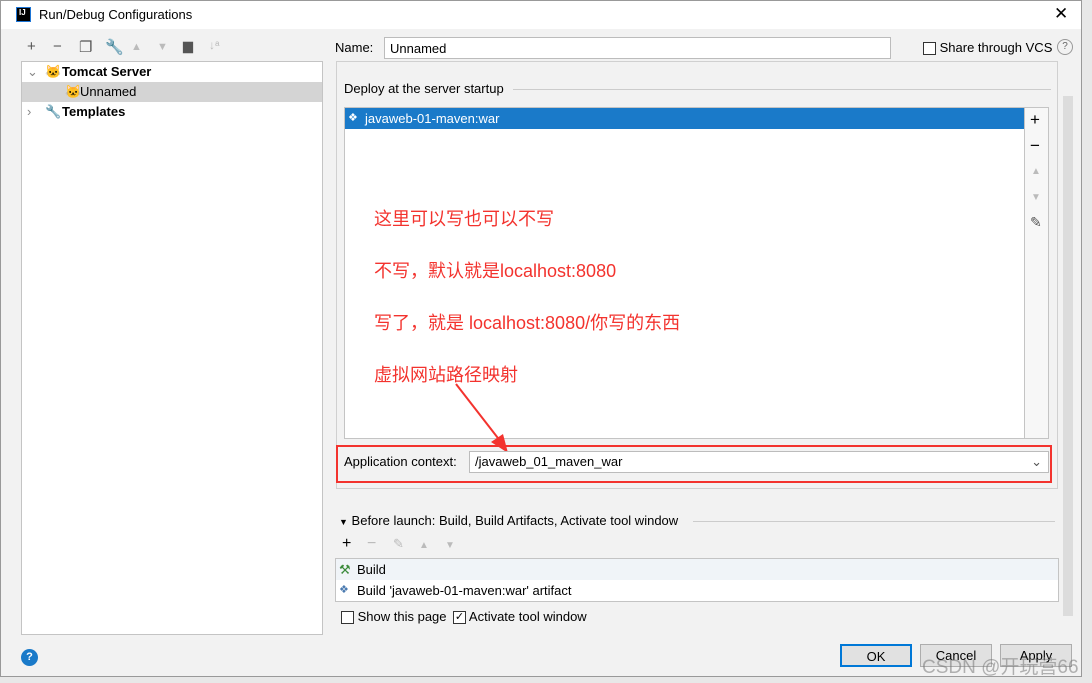 The height and width of the screenshot is (683, 1092). What do you see at coordinates (371, 569) in the screenshot?
I see `task-label: Build` at bounding box center [371, 569].